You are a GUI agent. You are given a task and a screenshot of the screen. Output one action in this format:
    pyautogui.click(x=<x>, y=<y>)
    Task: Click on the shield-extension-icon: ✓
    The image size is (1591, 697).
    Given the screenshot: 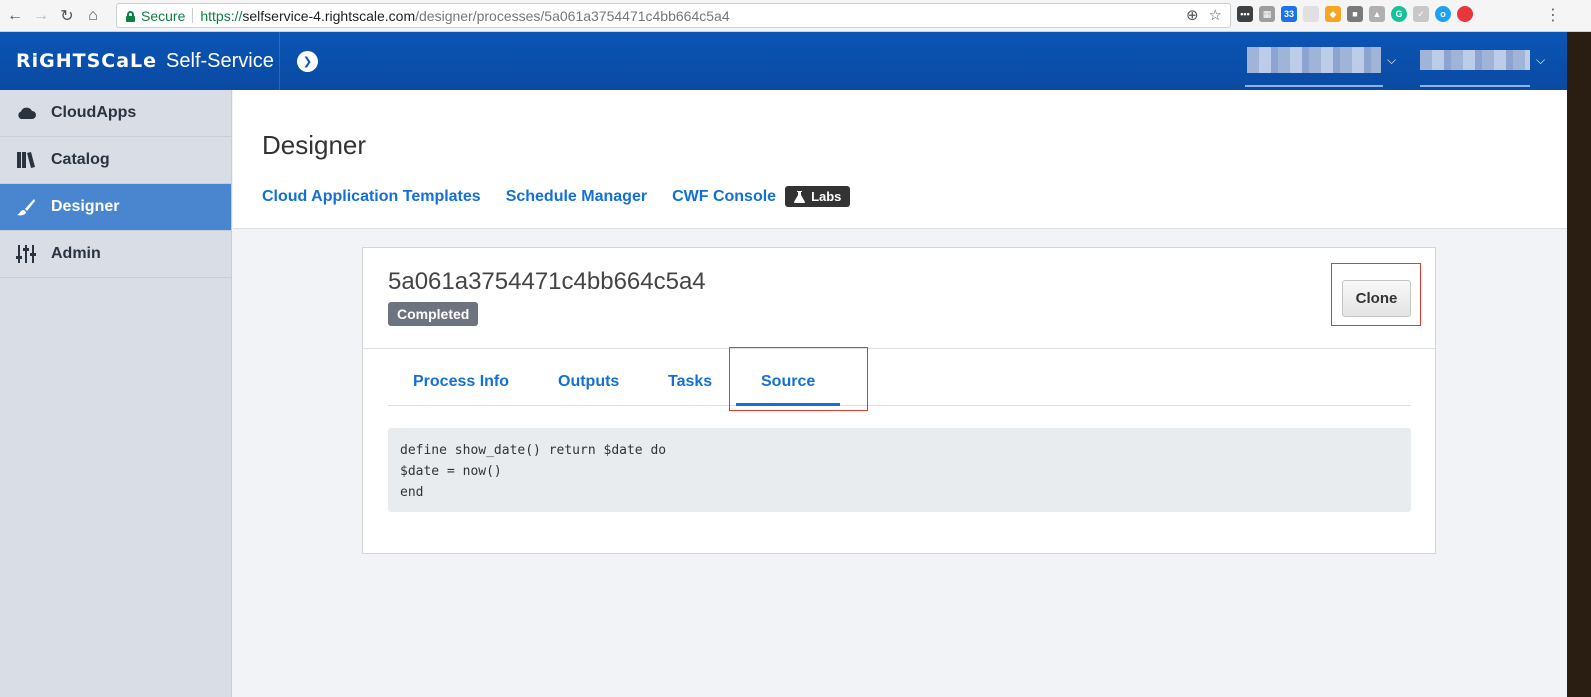 What is the action you would take?
    pyautogui.click(x=1421, y=14)
    